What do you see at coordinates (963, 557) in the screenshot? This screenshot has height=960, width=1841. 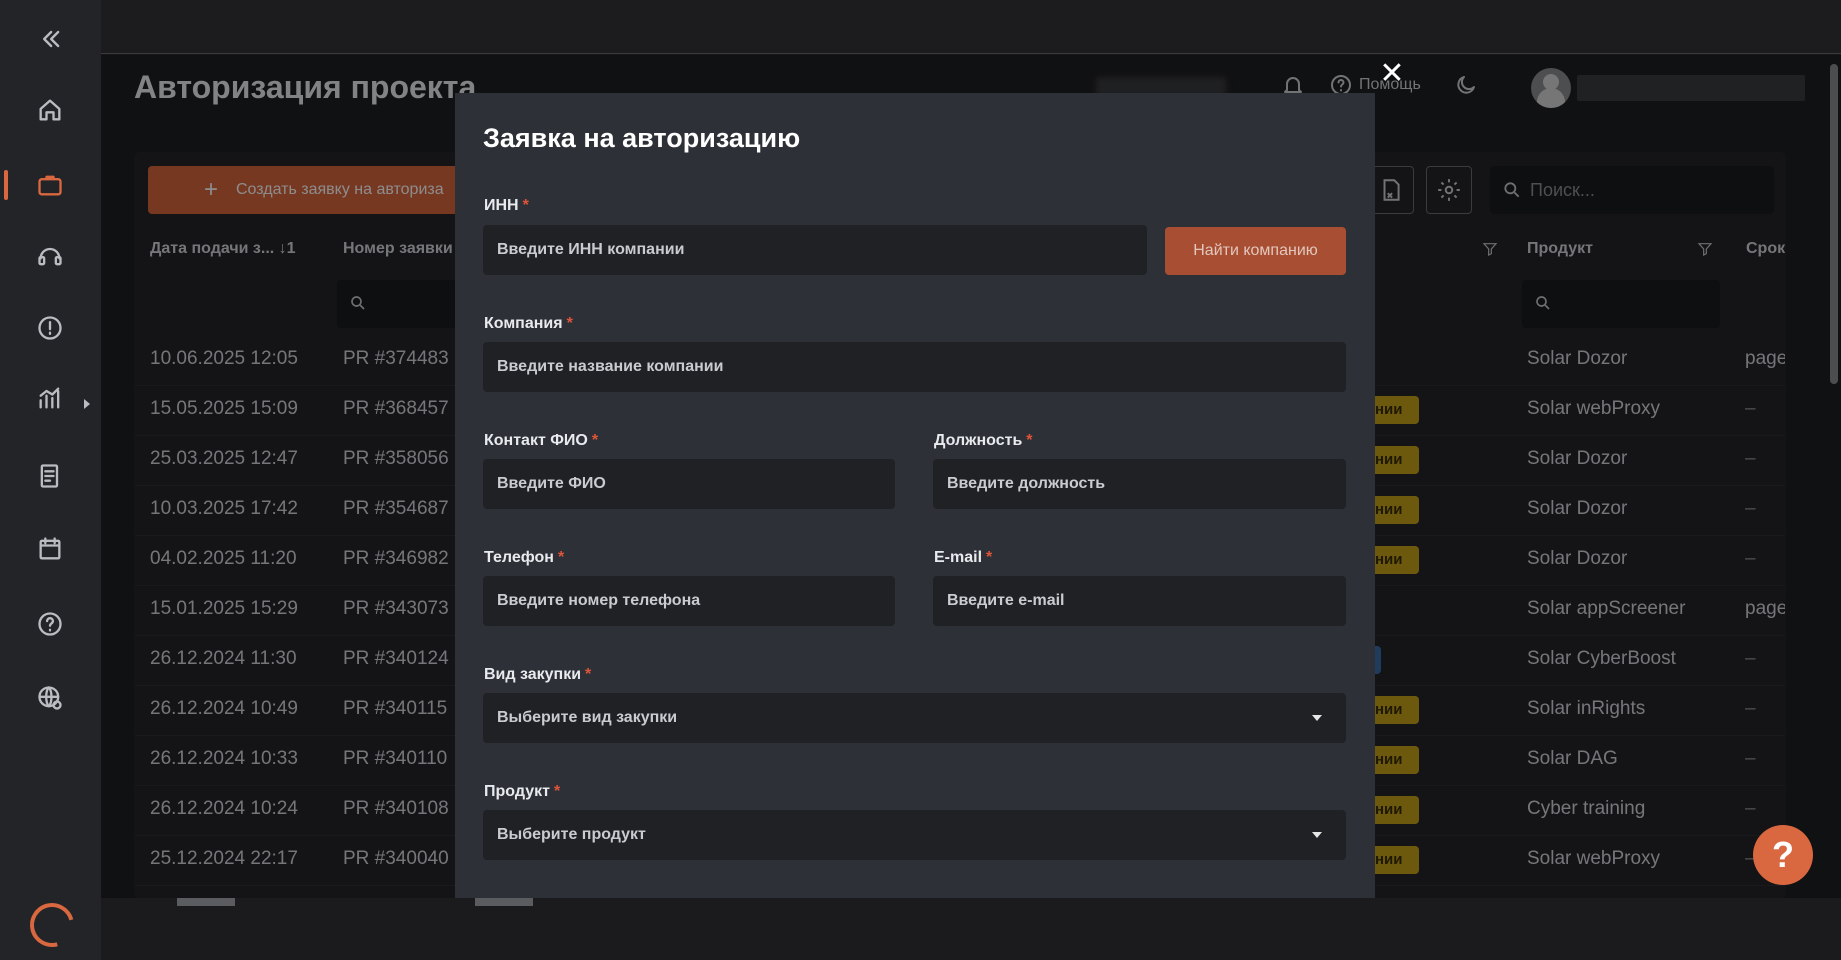 I see `email-label: E-mail *` at bounding box center [963, 557].